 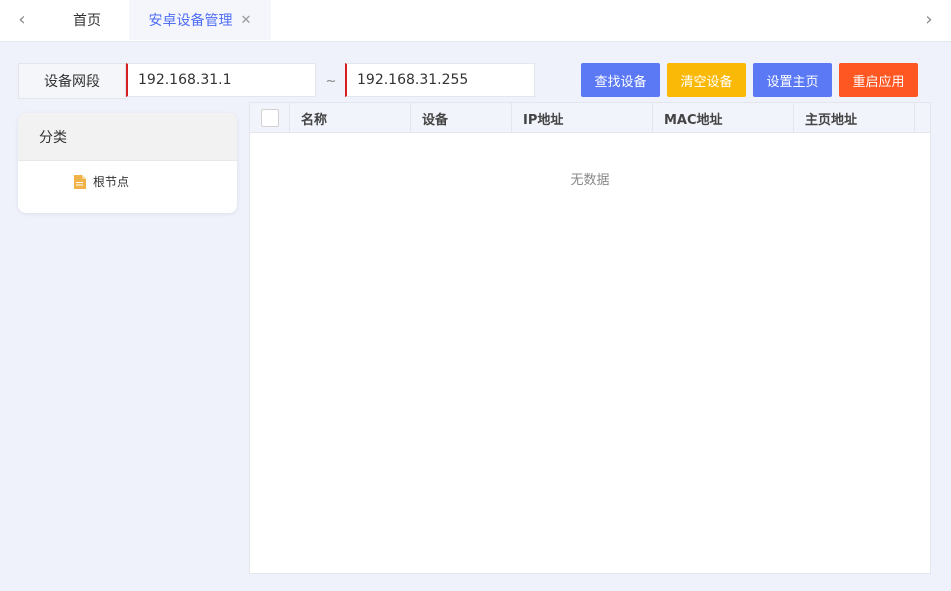 What do you see at coordinates (221, 80) in the screenshot?
I see `ip-start-input` at bounding box center [221, 80].